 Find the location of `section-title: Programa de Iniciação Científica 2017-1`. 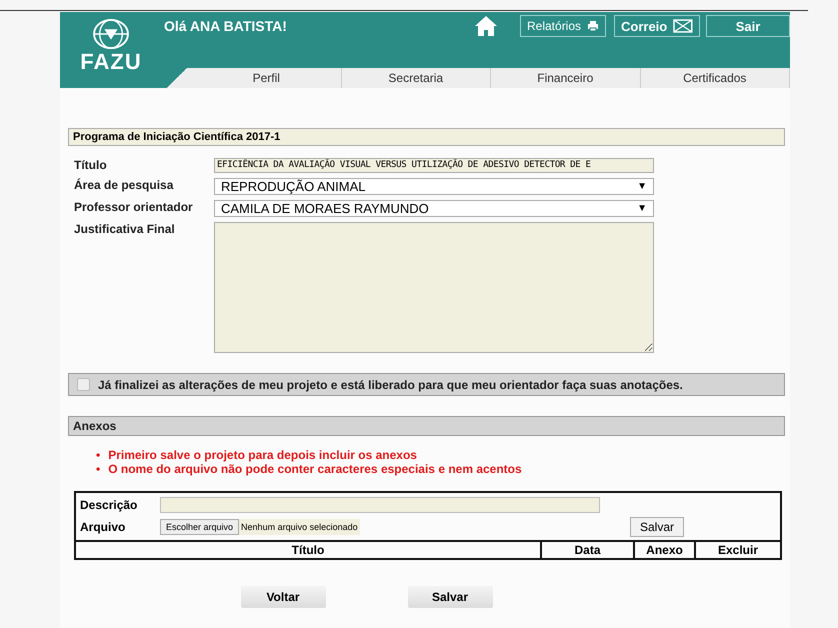

section-title: Programa de Iniciação Científica 2017-1 is located at coordinates (426, 137).